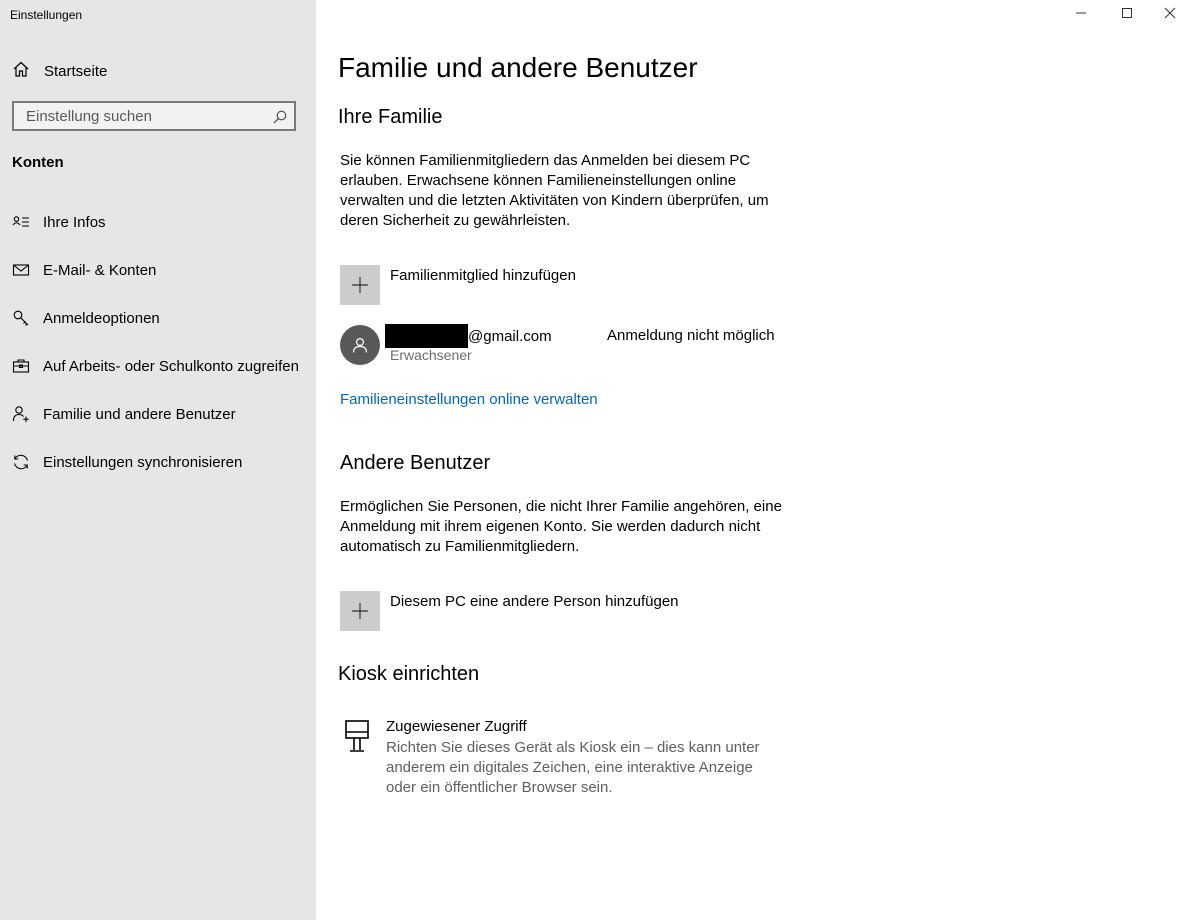 The height and width of the screenshot is (920, 1193). What do you see at coordinates (469, 399) in the screenshot?
I see `manage-family-online-link: Familieneinstellungen online verwalten` at bounding box center [469, 399].